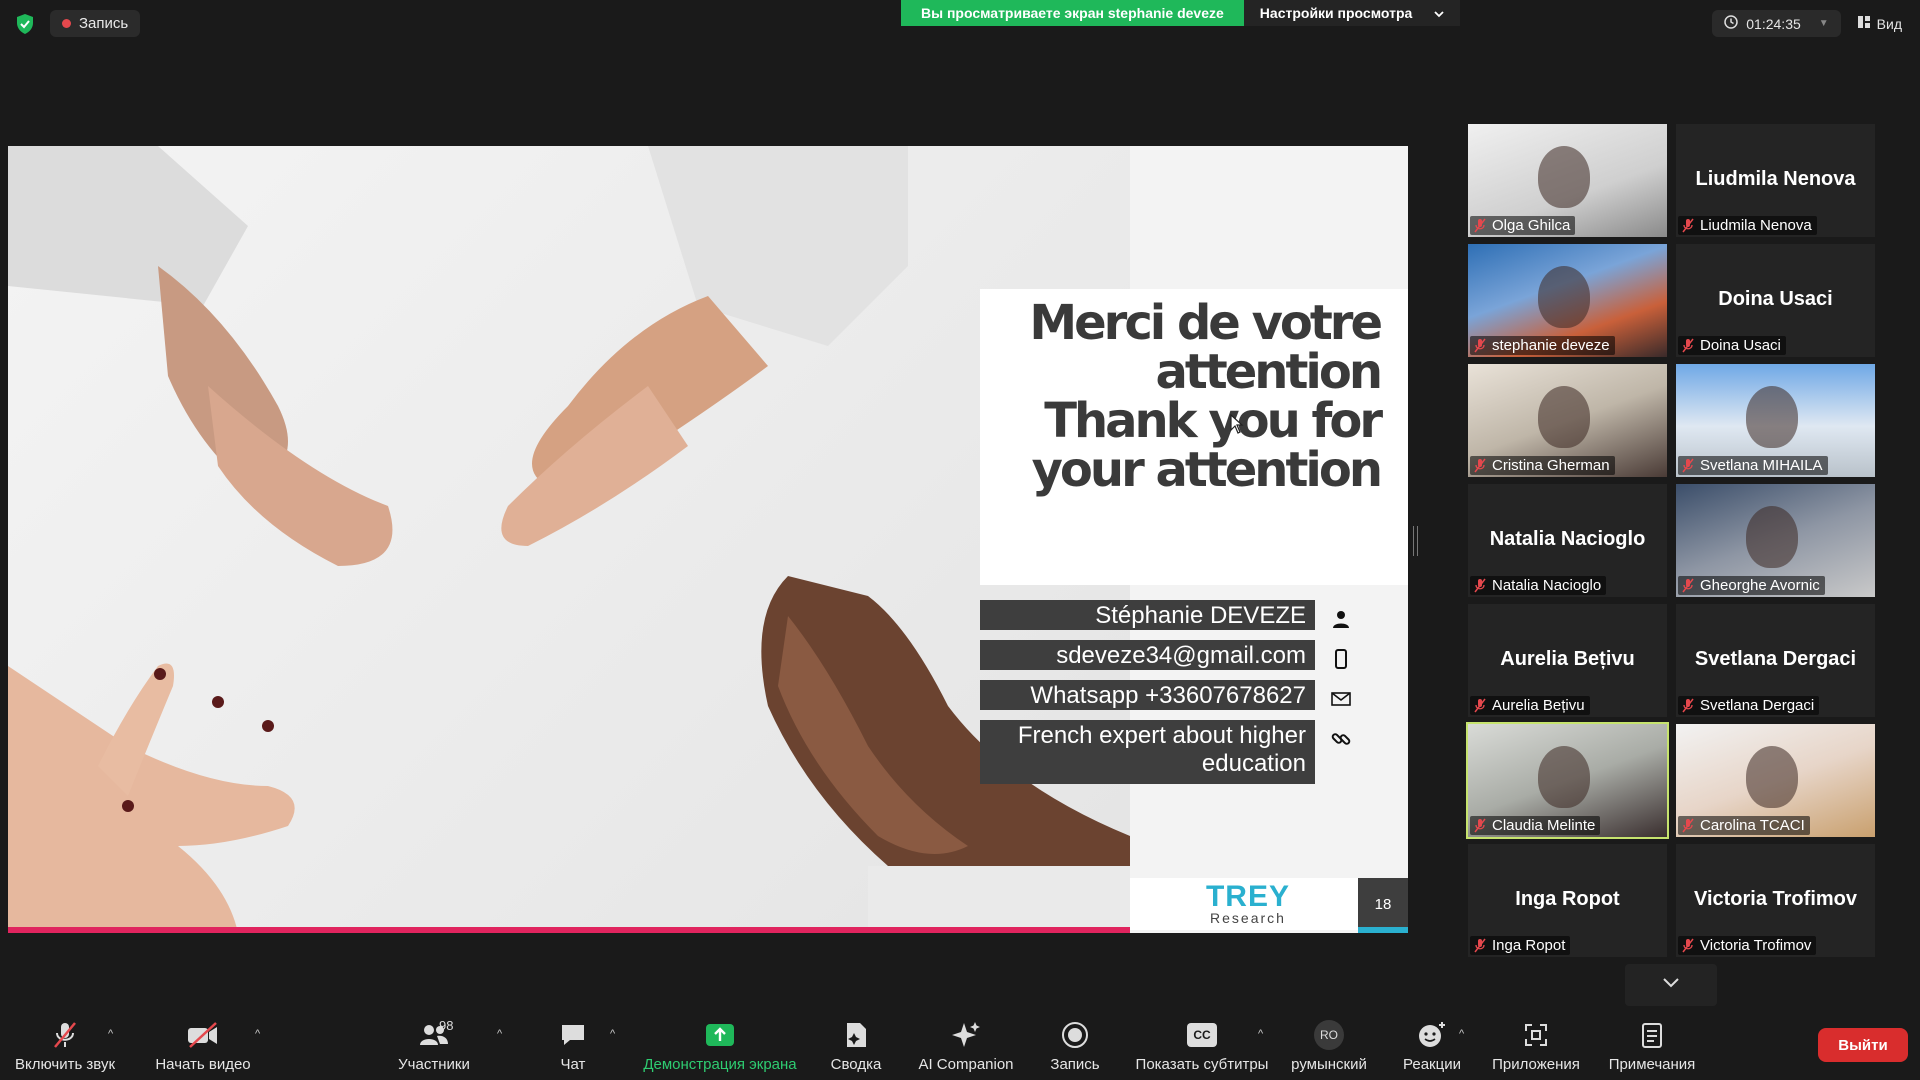 The image size is (1920, 1080). I want to click on cc-badge: CC, so click(1202, 1035).